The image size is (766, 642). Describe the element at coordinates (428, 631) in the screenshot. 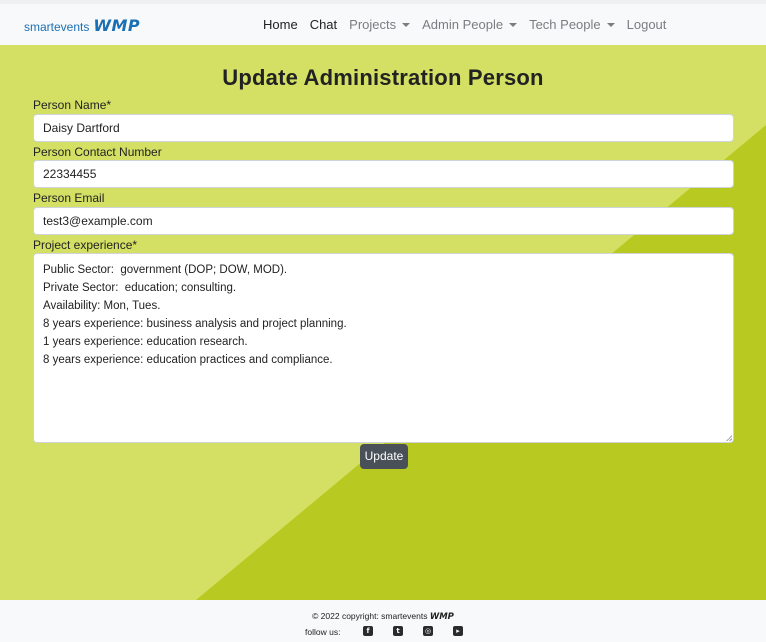

I see `instagram-icon: ◎` at that location.